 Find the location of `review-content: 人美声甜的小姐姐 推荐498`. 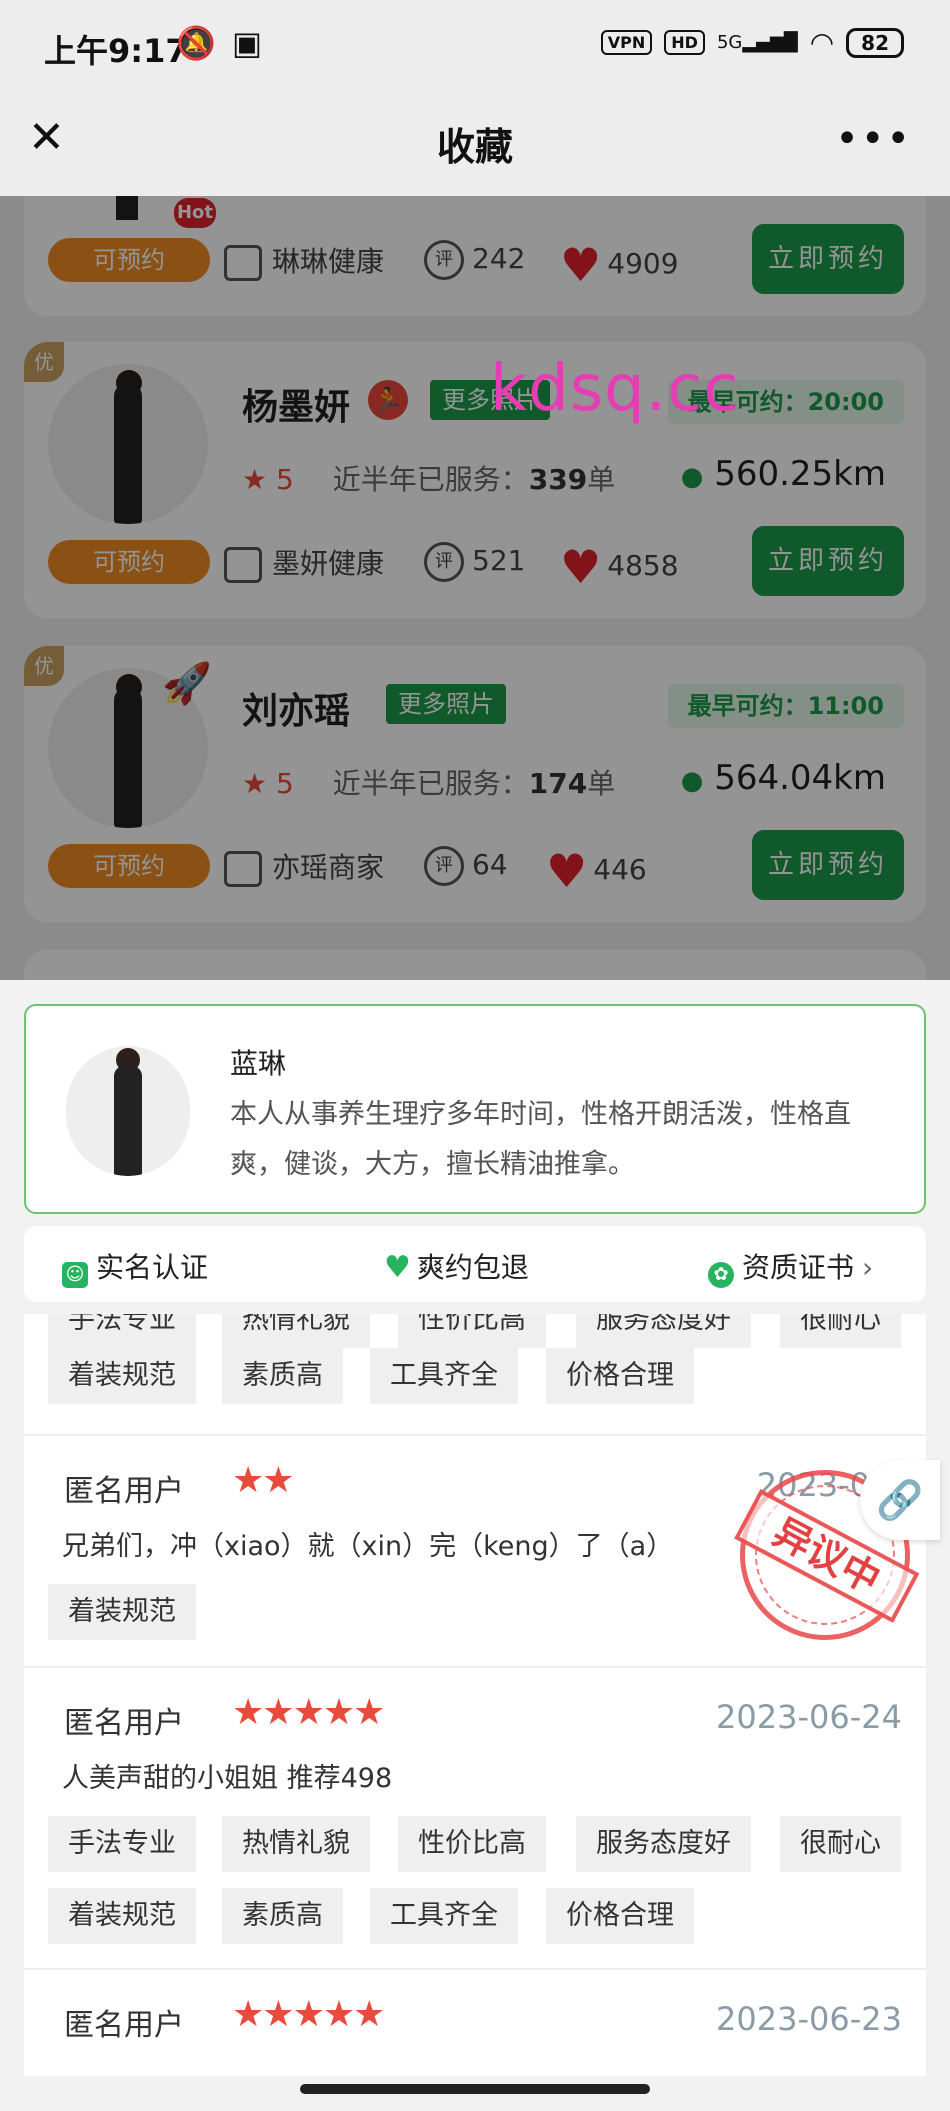

review-content: 人美声甜的小姐姐 推荐498 is located at coordinates (227, 1778).